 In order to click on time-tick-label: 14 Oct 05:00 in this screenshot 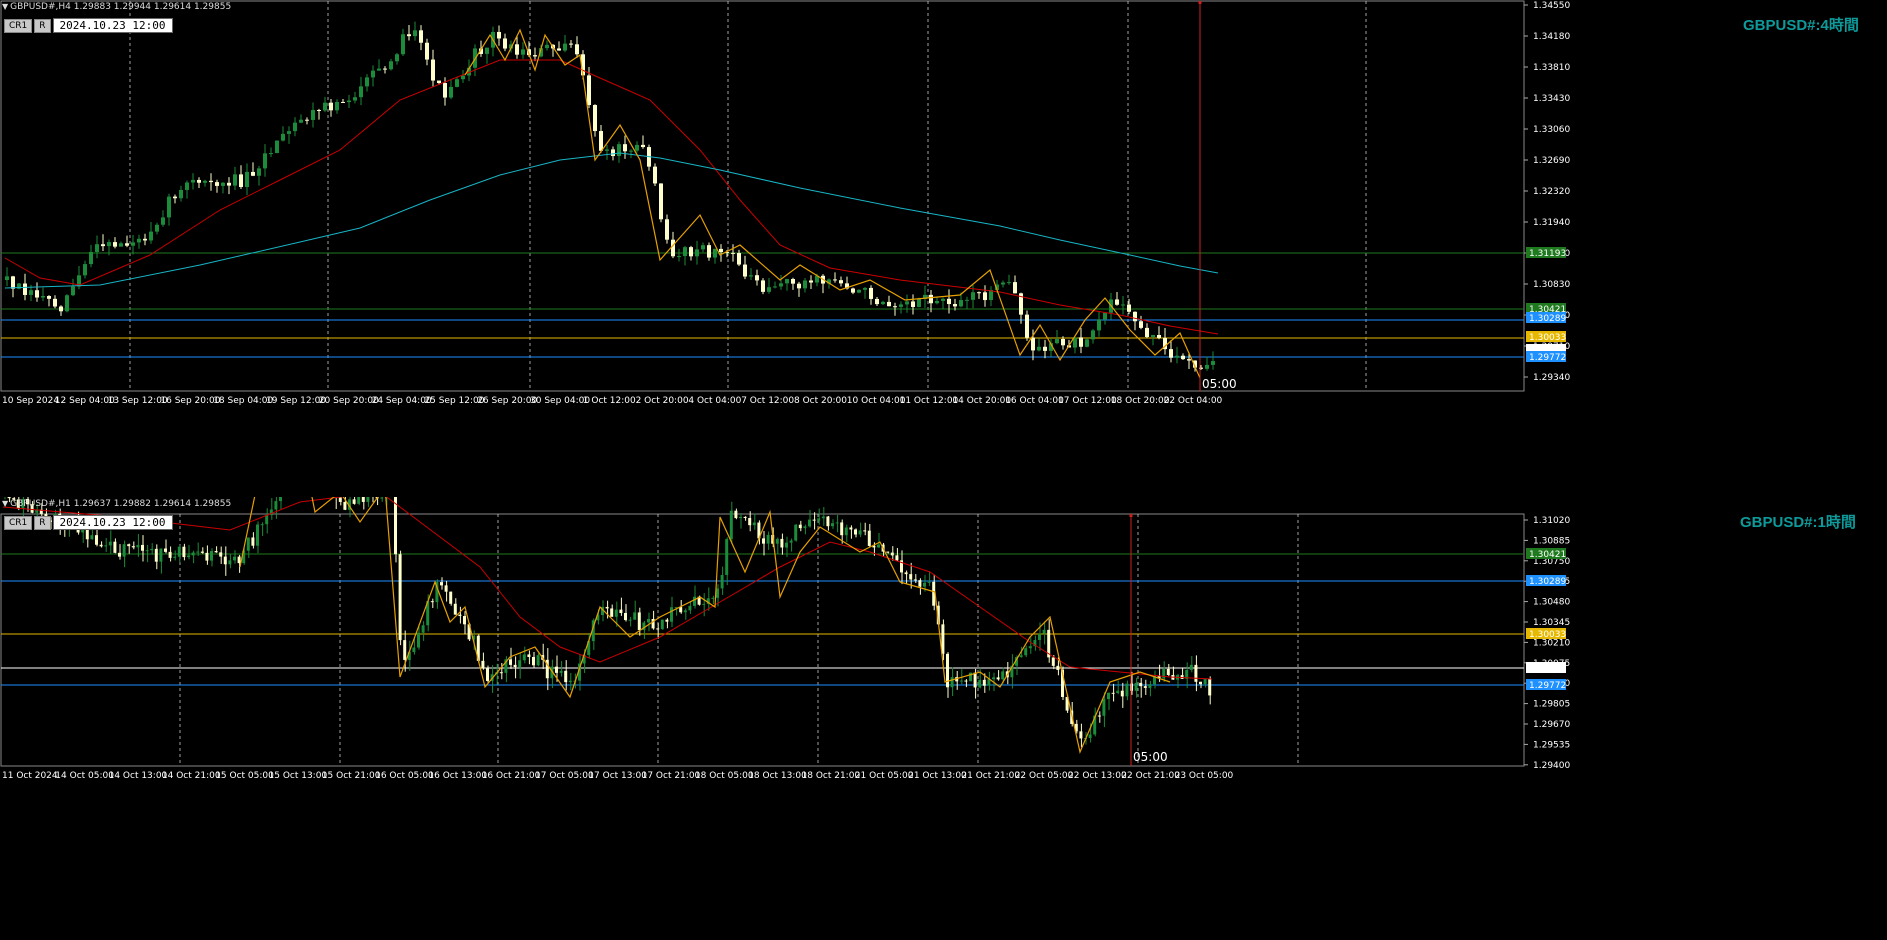, I will do `click(84, 776)`.